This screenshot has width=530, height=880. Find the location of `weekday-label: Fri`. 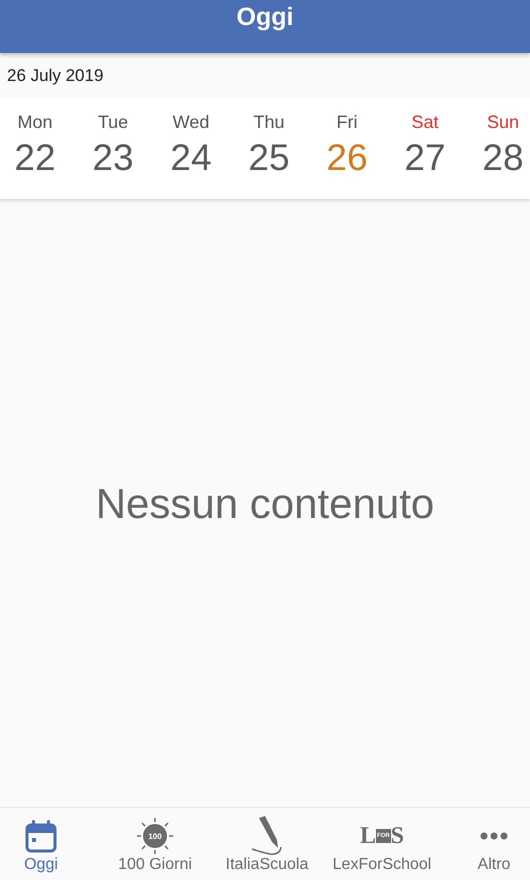

weekday-label: Fri is located at coordinates (347, 122).